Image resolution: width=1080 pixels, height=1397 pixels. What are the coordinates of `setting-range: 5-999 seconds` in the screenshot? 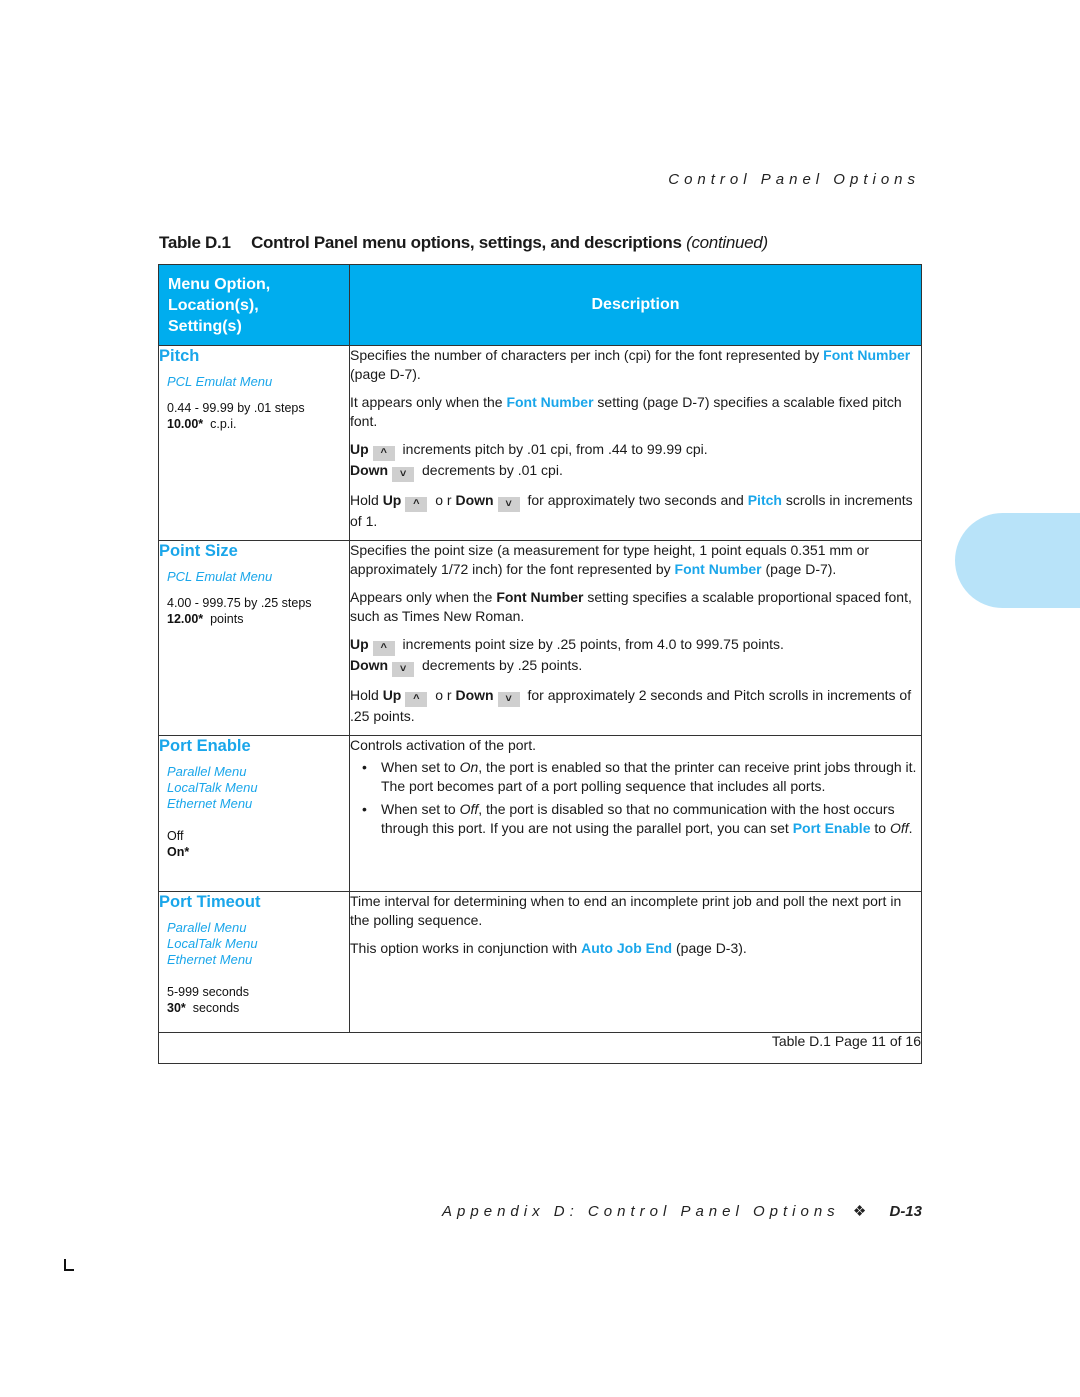 It's located at (208, 992).